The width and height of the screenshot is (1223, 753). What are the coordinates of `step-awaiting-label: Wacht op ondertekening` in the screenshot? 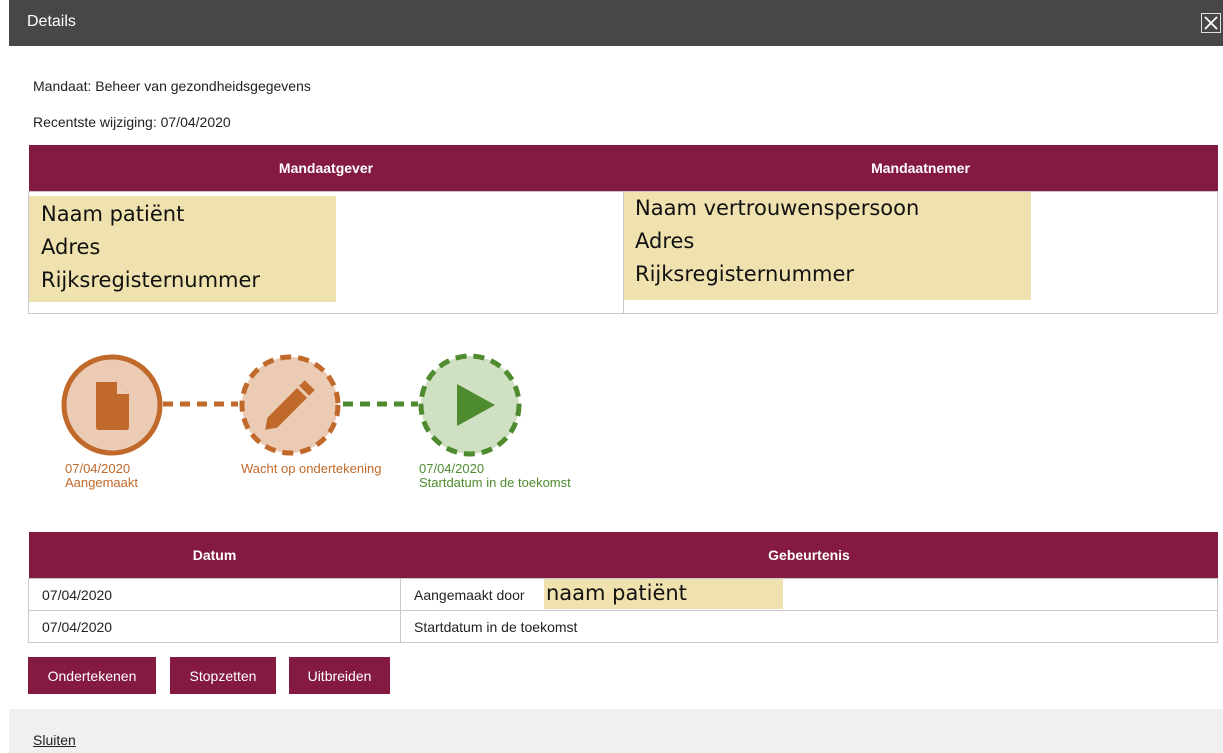 It's located at (311, 469).